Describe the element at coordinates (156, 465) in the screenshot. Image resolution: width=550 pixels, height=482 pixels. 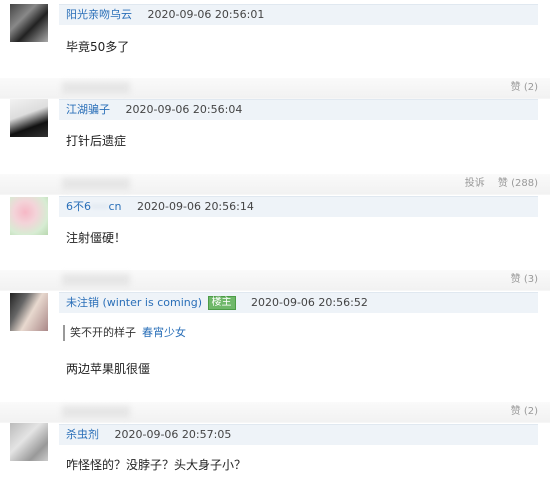
I see `comment-text: 咋怪怪的？没脖子？头大身子小？` at that location.